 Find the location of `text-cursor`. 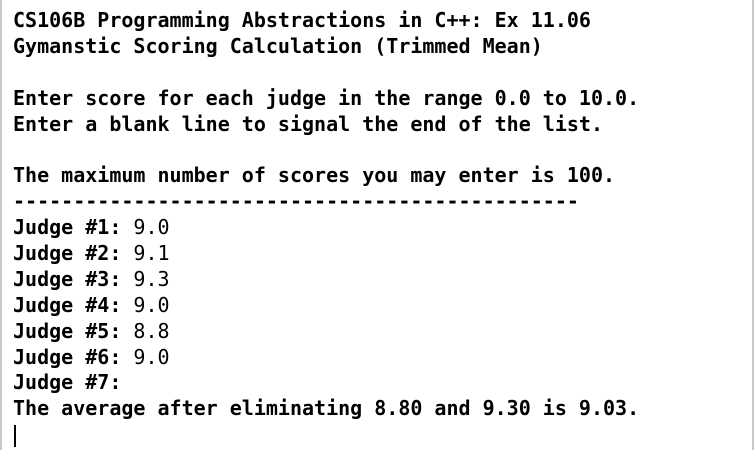

text-cursor is located at coordinates (15, 435).